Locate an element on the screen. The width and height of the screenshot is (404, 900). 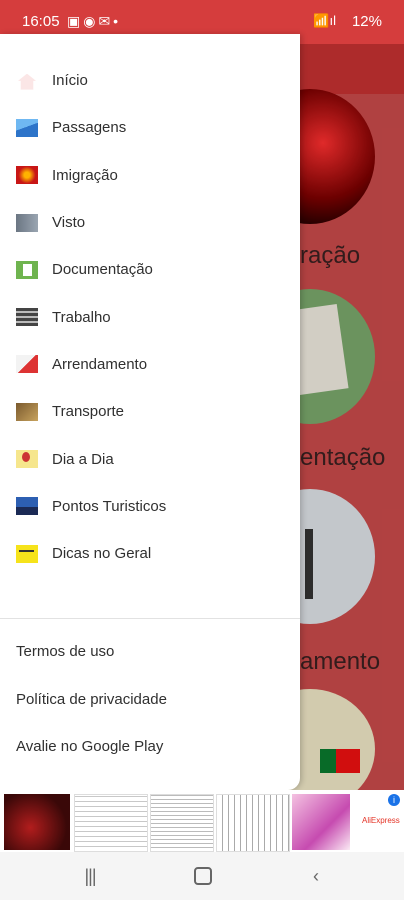
system-nav-bar: ||| ‹ is located at coordinates (202, 876).